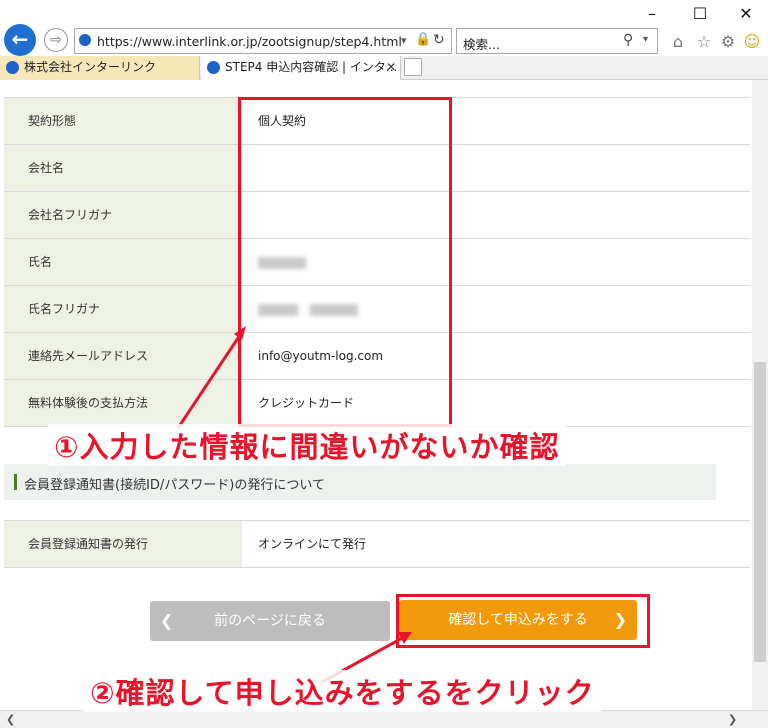  What do you see at coordinates (307, 445) in the screenshot?
I see `annotation-step-1: ①入力した情報に間違いがないか確認` at bounding box center [307, 445].